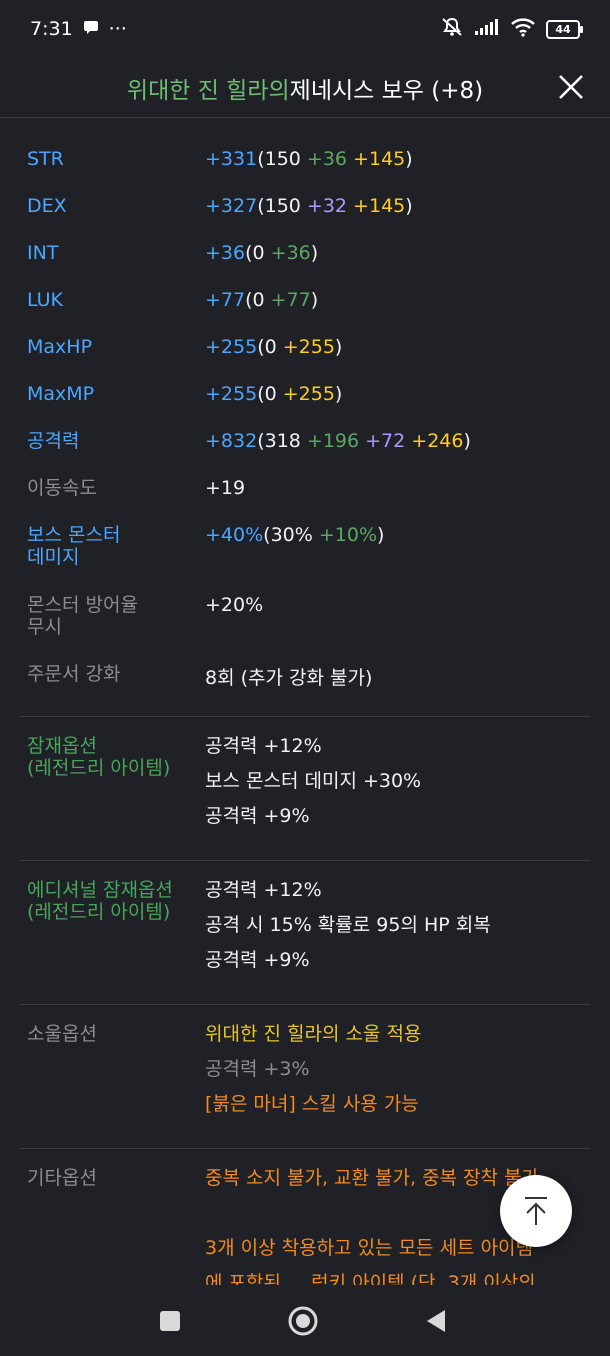  What do you see at coordinates (51, 29) in the screenshot?
I see `status-time: 7:31` at bounding box center [51, 29].